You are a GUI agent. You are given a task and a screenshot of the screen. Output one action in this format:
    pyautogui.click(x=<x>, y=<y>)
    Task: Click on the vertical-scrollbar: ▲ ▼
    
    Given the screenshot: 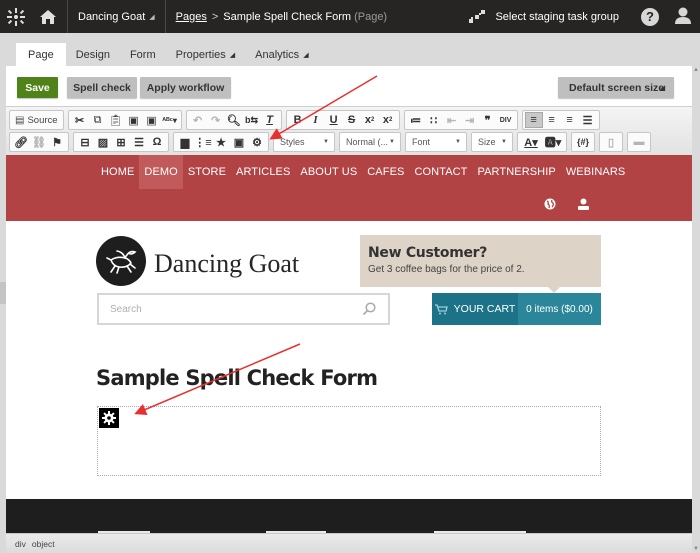 What is the action you would take?
    pyautogui.click(x=696, y=309)
    